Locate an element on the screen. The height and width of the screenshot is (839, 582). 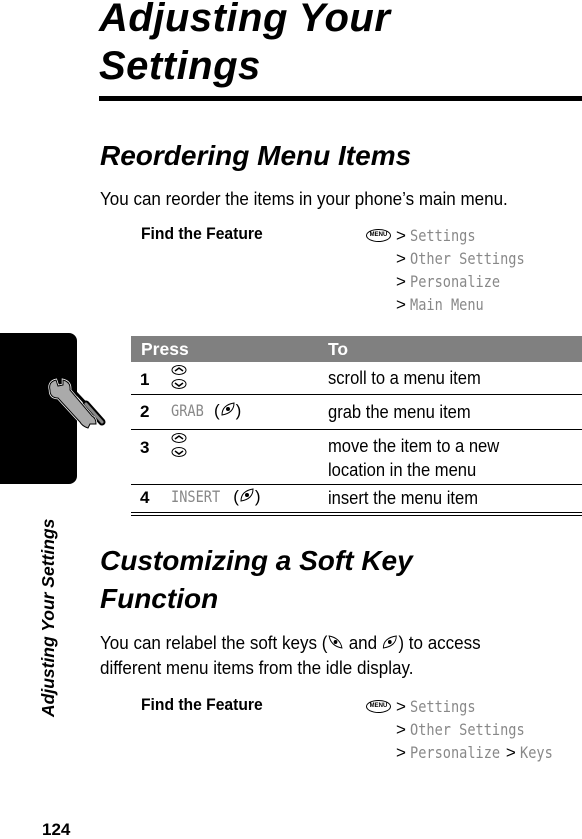
heading-line: Customizing a Soft Key is located at coordinates (256, 560).